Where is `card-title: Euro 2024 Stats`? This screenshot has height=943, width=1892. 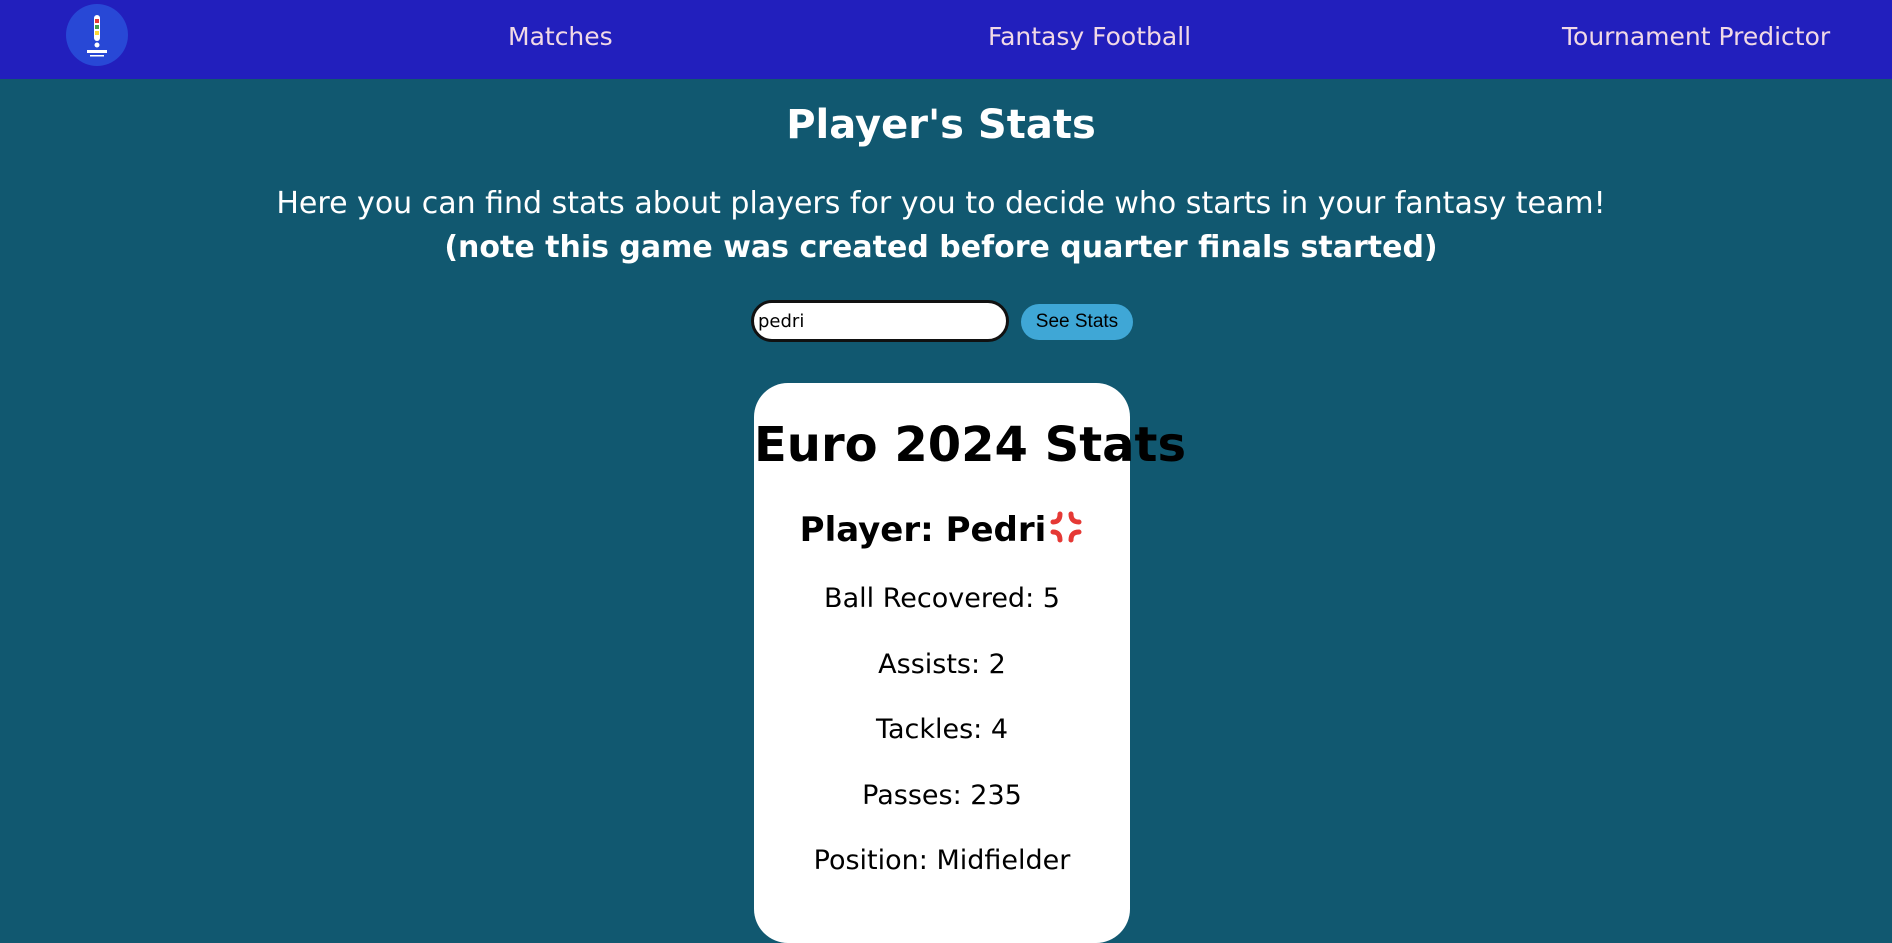 card-title: Euro 2024 Stats is located at coordinates (970, 445).